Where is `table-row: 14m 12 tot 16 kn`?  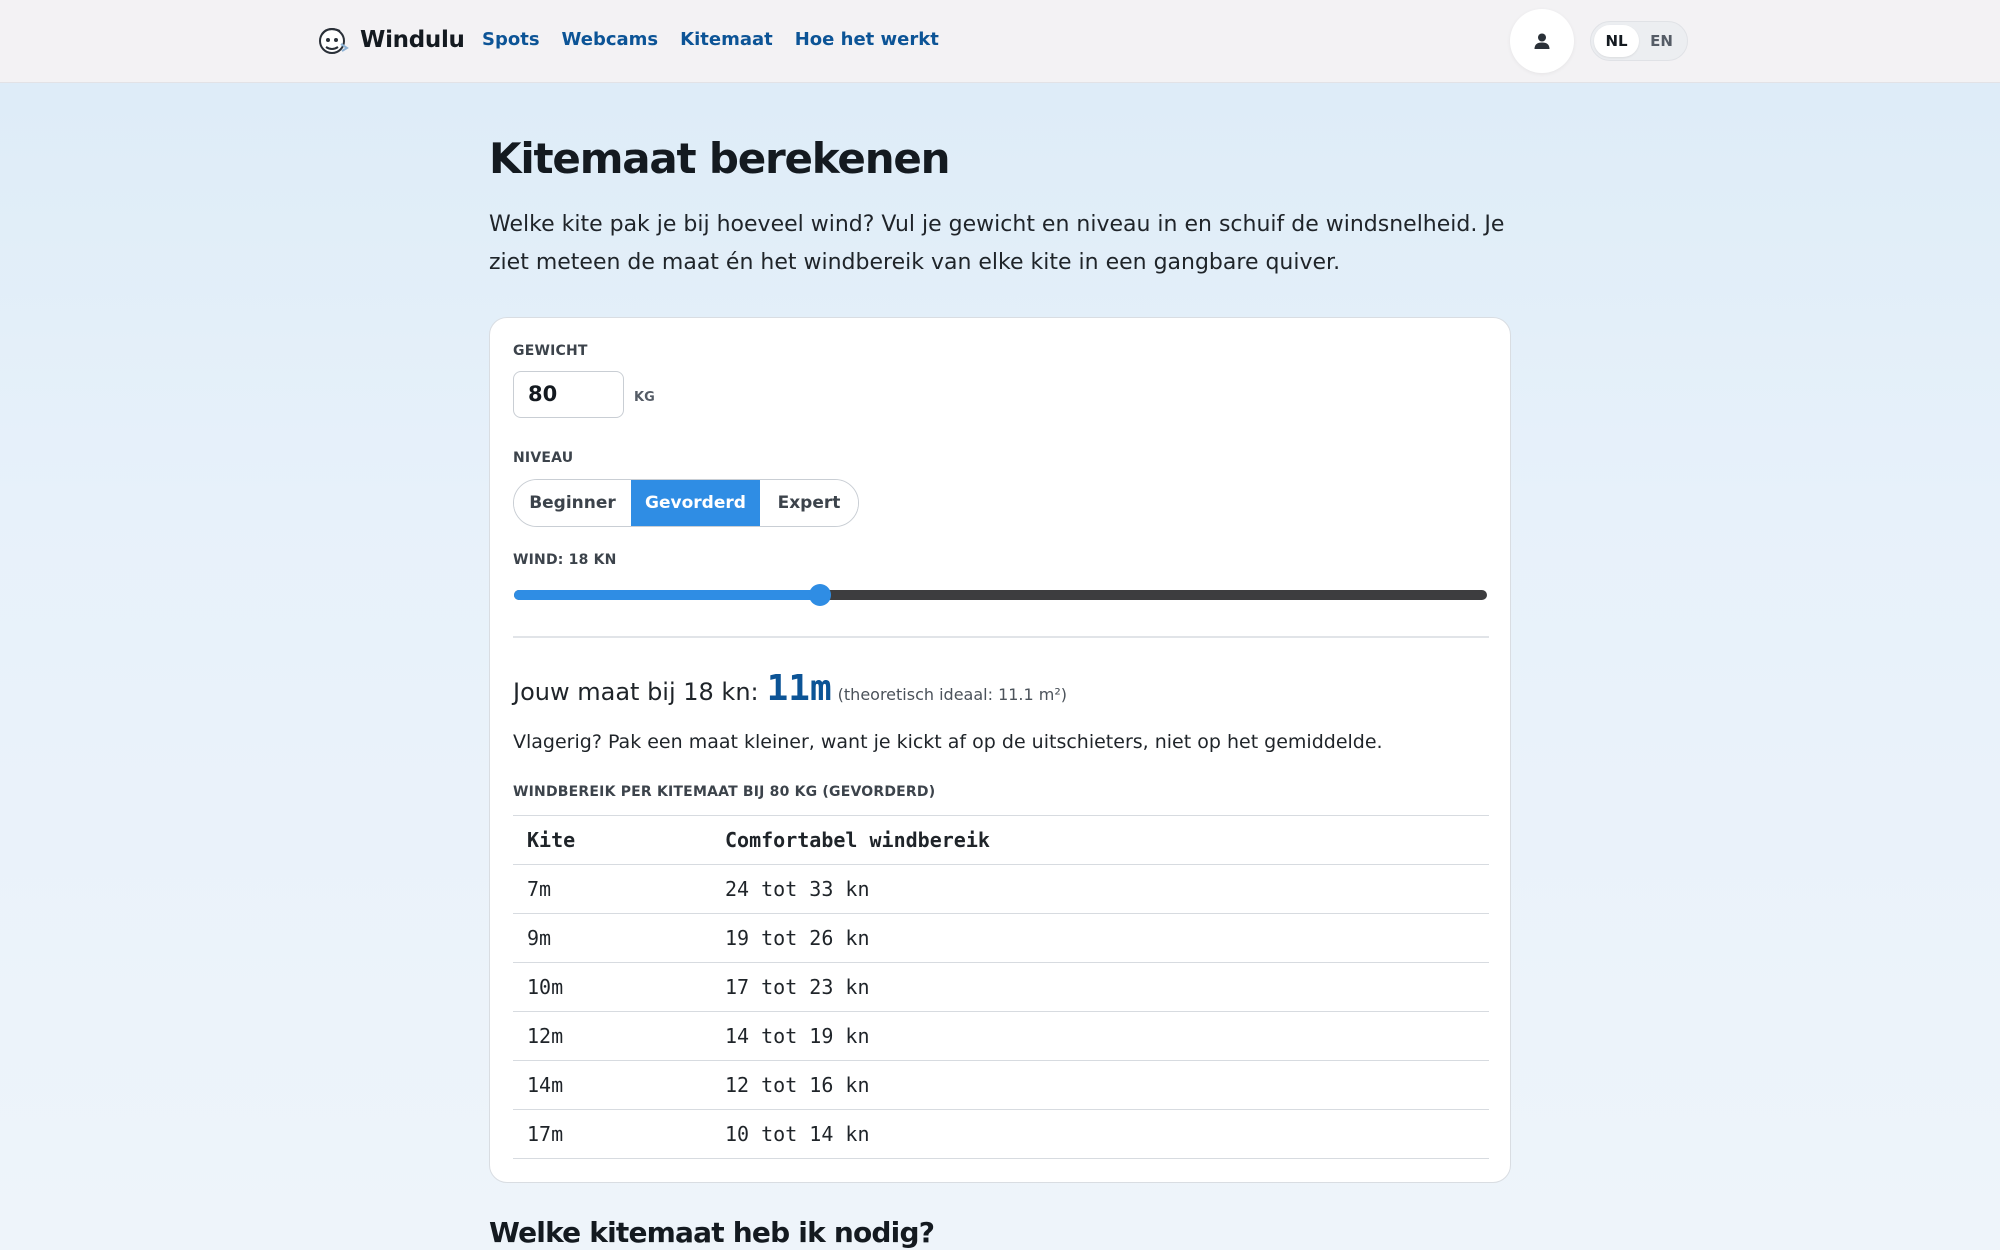
table-row: 14m 12 tot 16 kn is located at coordinates (1001, 1085).